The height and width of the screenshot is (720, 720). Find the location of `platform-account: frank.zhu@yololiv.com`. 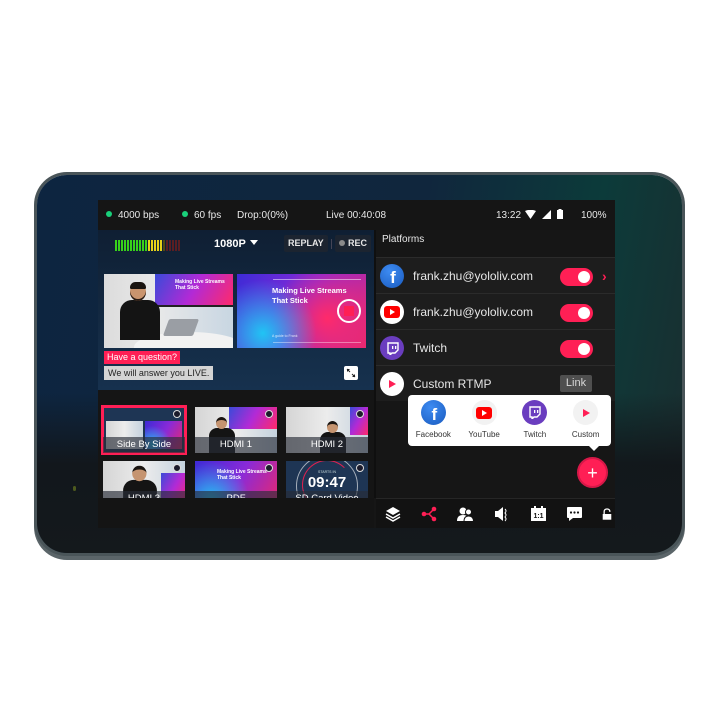

platform-account: frank.zhu@yololiv.com is located at coordinates (473, 276).